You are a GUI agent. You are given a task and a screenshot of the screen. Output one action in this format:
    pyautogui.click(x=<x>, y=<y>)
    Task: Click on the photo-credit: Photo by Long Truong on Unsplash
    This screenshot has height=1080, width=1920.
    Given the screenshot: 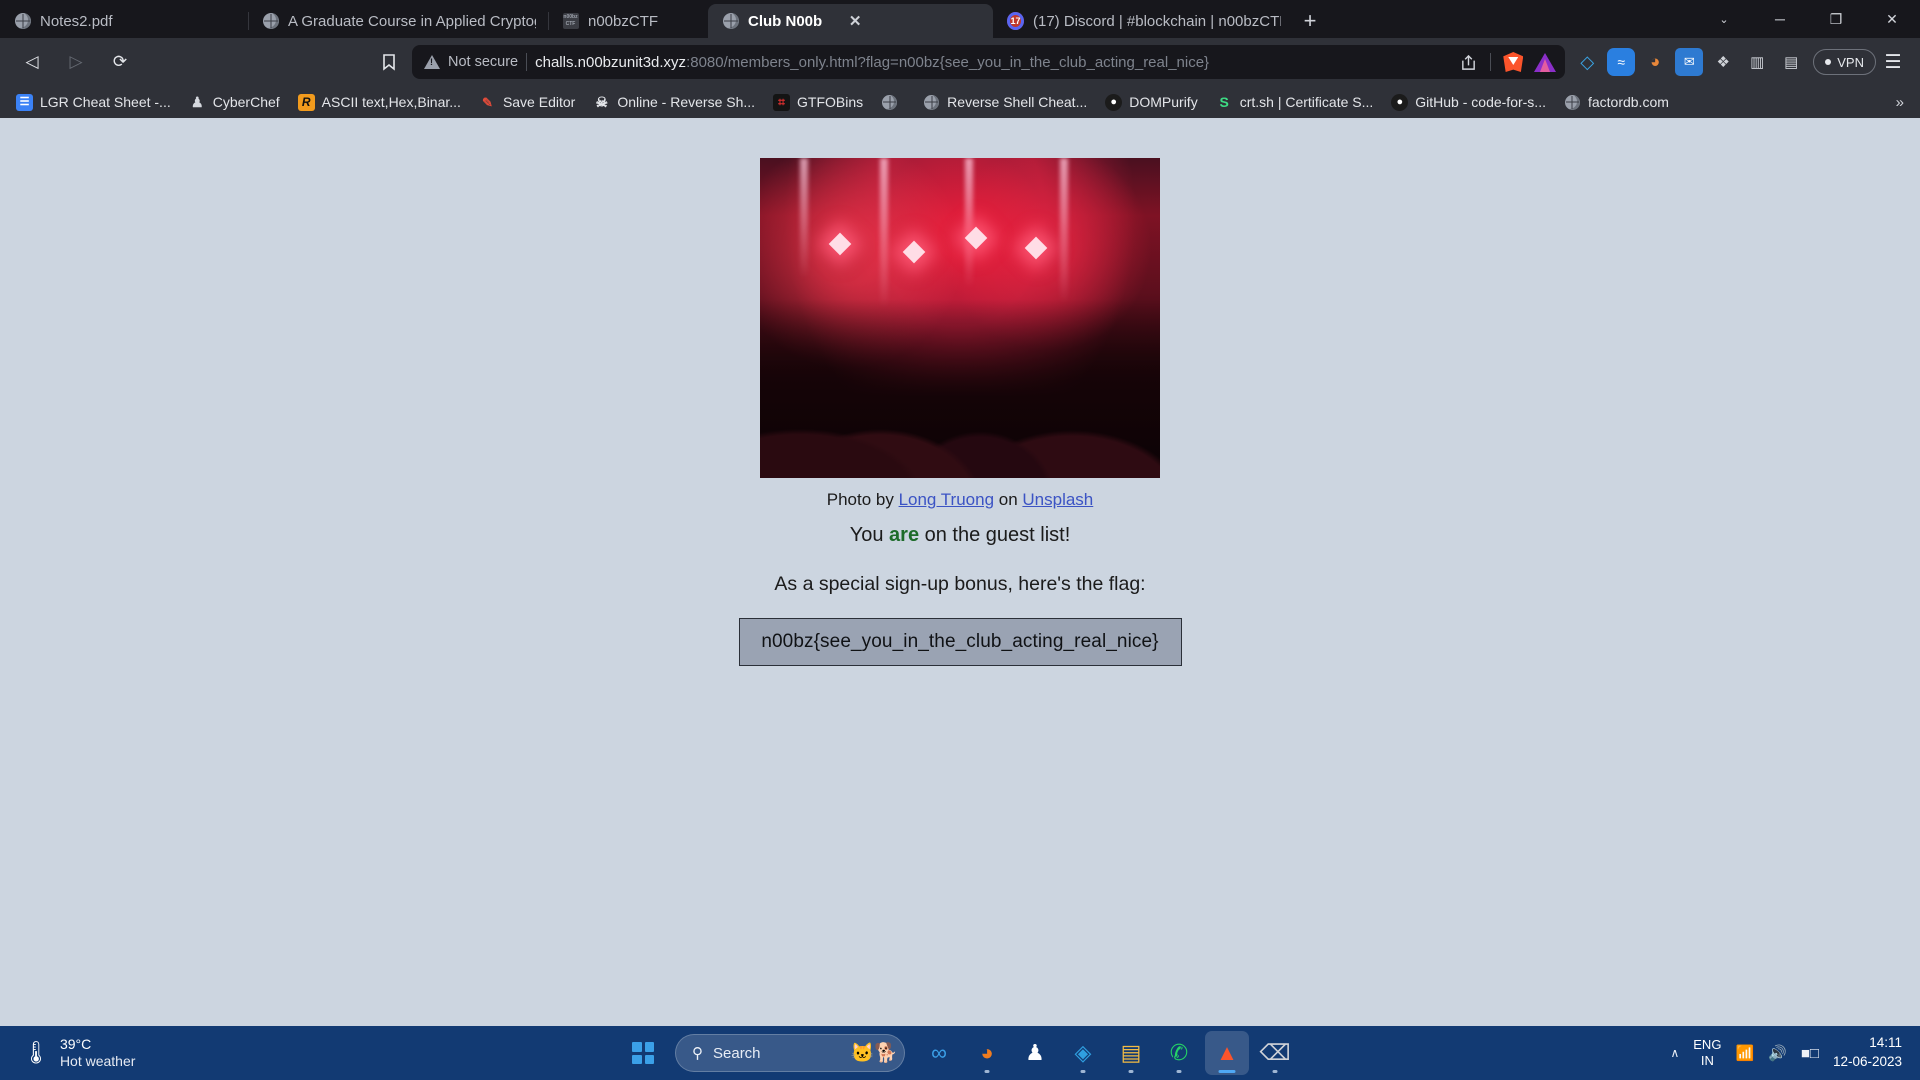 What is the action you would take?
    pyautogui.click(x=960, y=500)
    